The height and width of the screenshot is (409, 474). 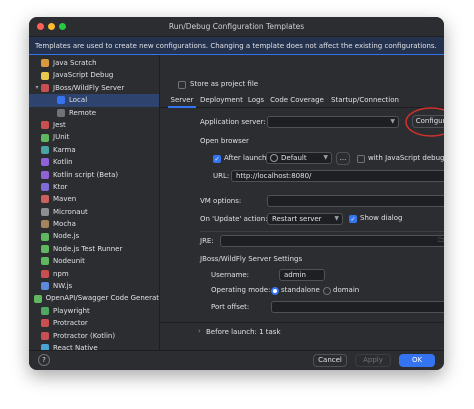 What do you see at coordinates (94, 162) in the screenshot?
I see `sidebar-item: Kotlin` at bounding box center [94, 162].